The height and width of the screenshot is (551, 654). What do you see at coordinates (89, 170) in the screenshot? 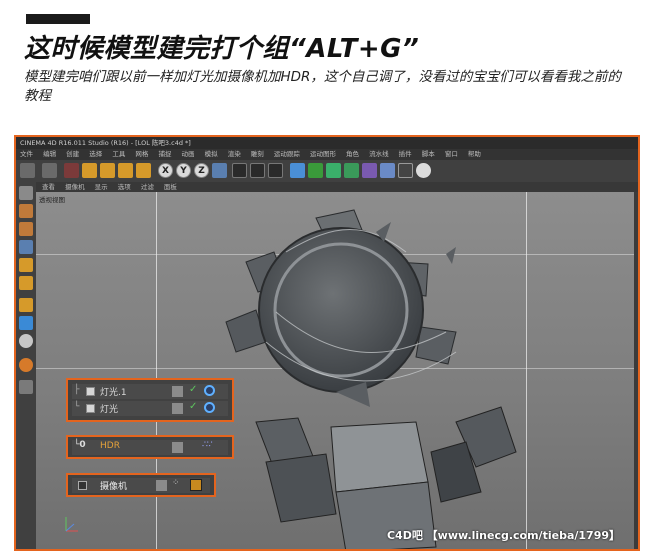
I see `move-icon` at bounding box center [89, 170].